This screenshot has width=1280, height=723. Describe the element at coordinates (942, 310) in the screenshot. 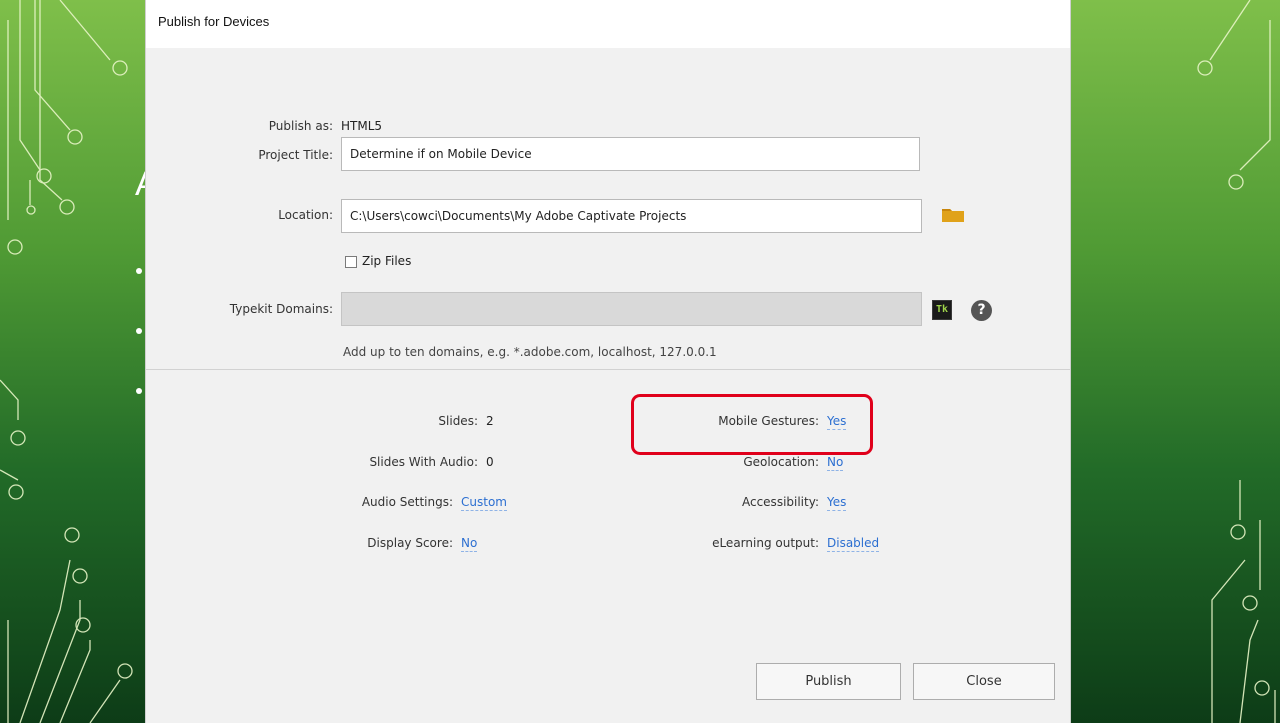

I see `typekit-icon: Tk` at that location.